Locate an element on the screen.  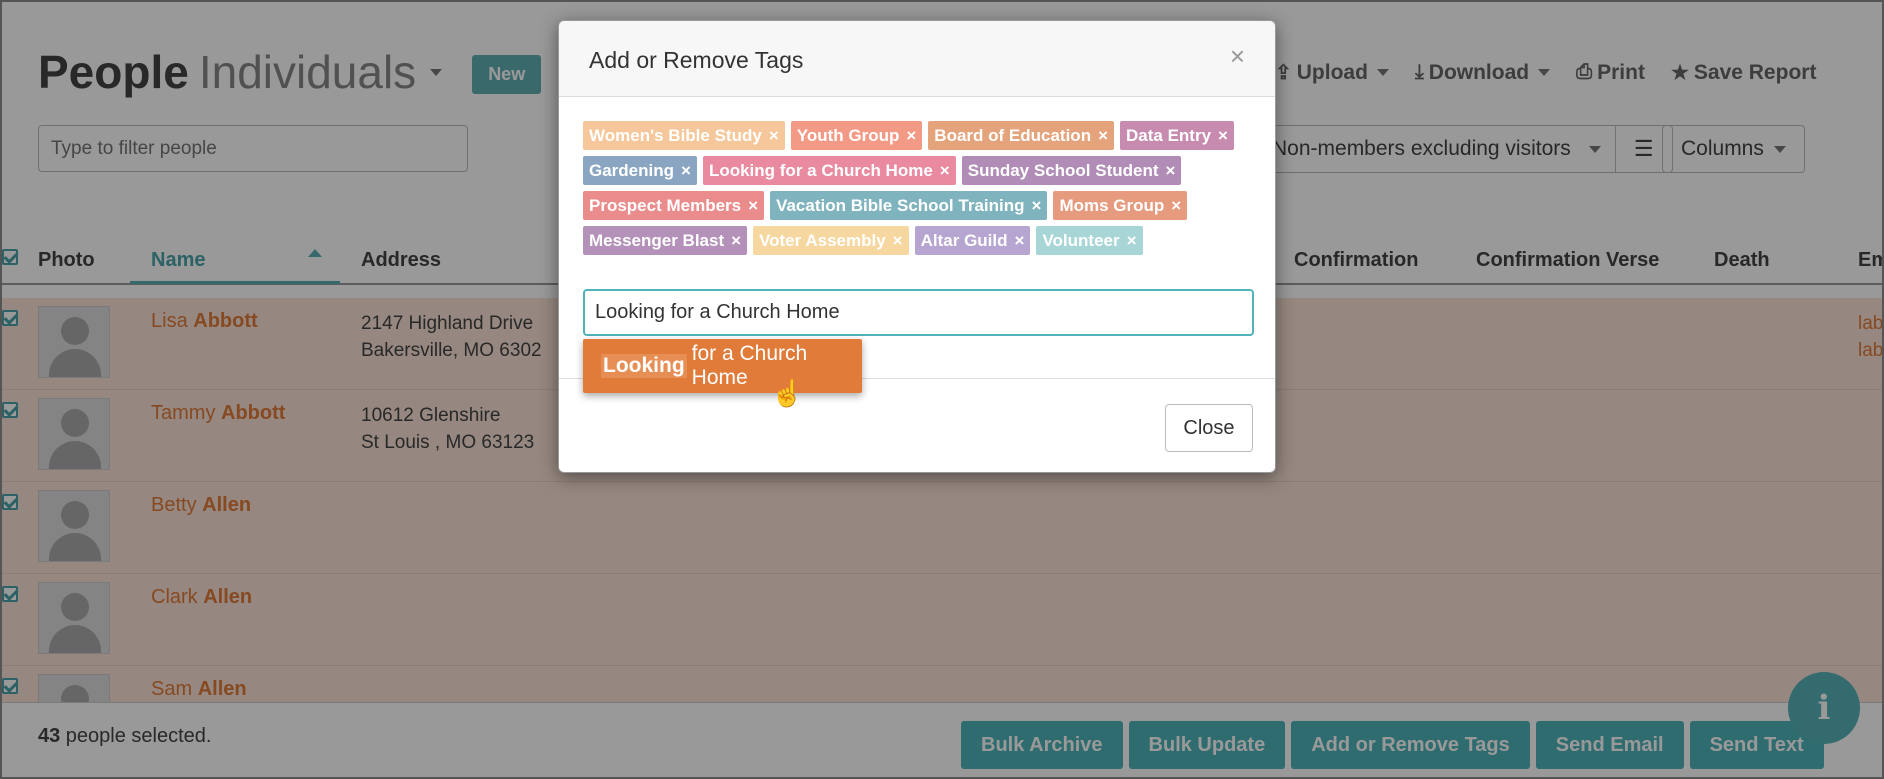
tag-label: Women's Bible Study is located at coordinates (675, 135).